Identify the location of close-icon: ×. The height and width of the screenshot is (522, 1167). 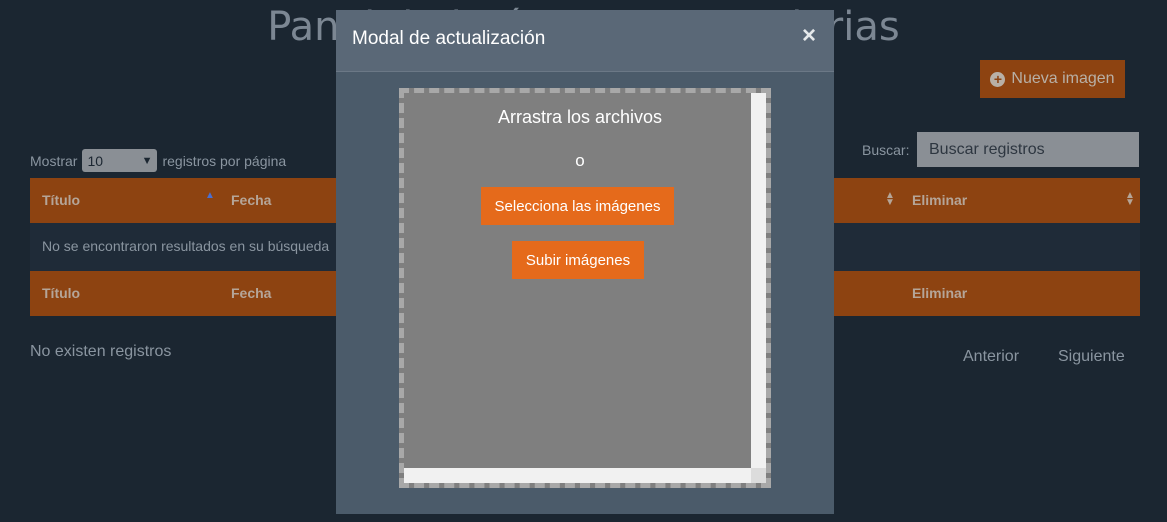
(809, 36).